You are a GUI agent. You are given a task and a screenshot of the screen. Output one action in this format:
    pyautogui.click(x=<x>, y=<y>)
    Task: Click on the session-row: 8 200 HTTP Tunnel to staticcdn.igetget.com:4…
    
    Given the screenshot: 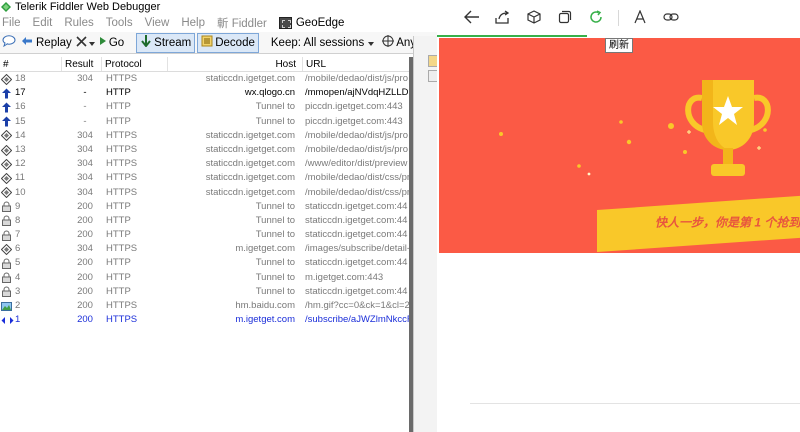 What is the action you would take?
    pyautogui.click(x=205, y=221)
    